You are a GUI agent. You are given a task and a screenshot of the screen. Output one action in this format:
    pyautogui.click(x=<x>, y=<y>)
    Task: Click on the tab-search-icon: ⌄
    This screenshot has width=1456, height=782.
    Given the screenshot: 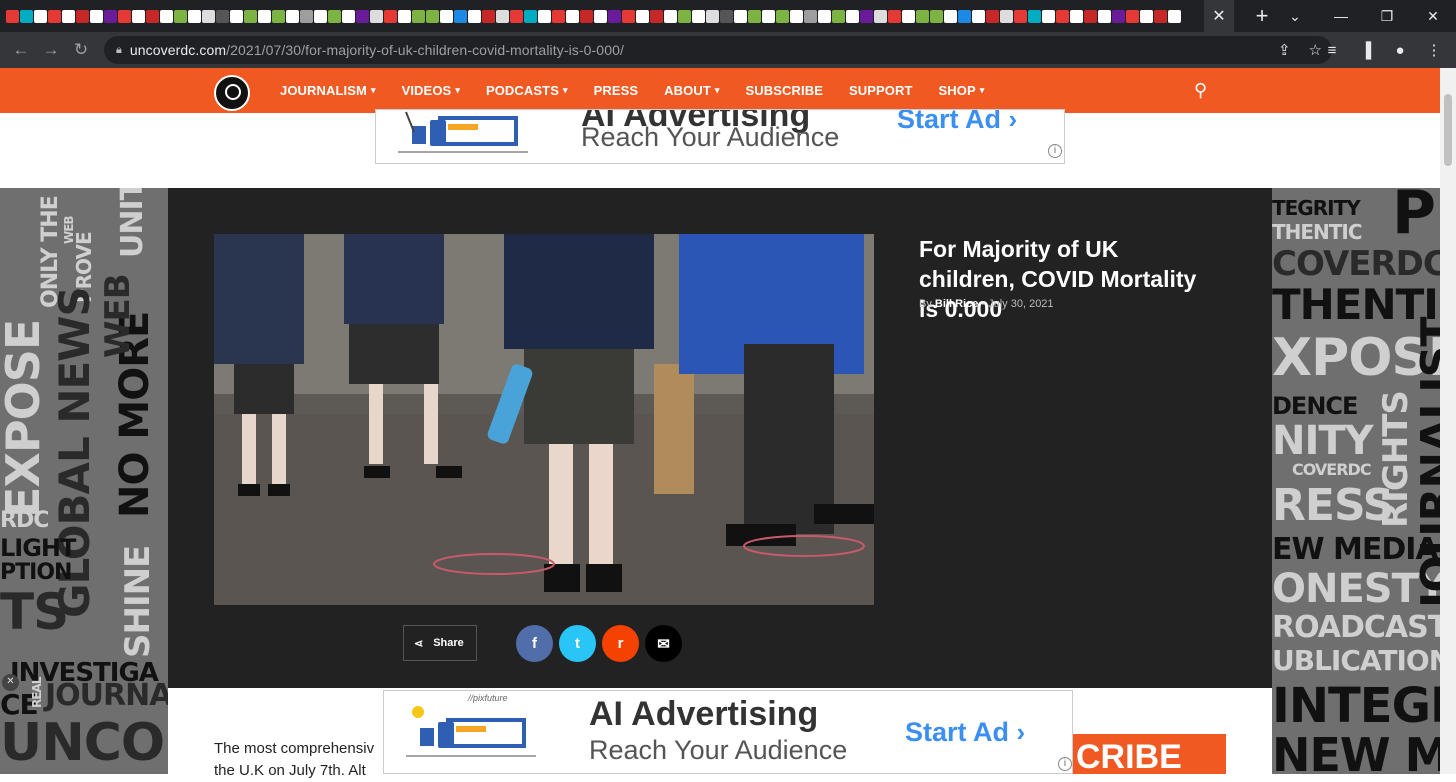 What is the action you would take?
    pyautogui.click(x=1295, y=16)
    